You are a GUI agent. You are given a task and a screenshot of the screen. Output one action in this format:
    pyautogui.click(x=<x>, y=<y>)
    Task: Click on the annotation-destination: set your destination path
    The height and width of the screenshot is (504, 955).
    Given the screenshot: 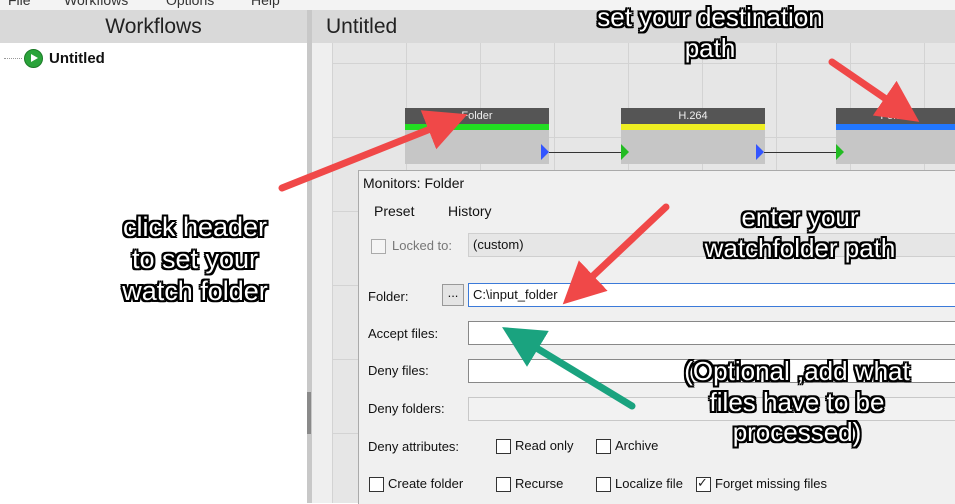 What is the action you would take?
    pyautogui.click(x=710, y=32)
    